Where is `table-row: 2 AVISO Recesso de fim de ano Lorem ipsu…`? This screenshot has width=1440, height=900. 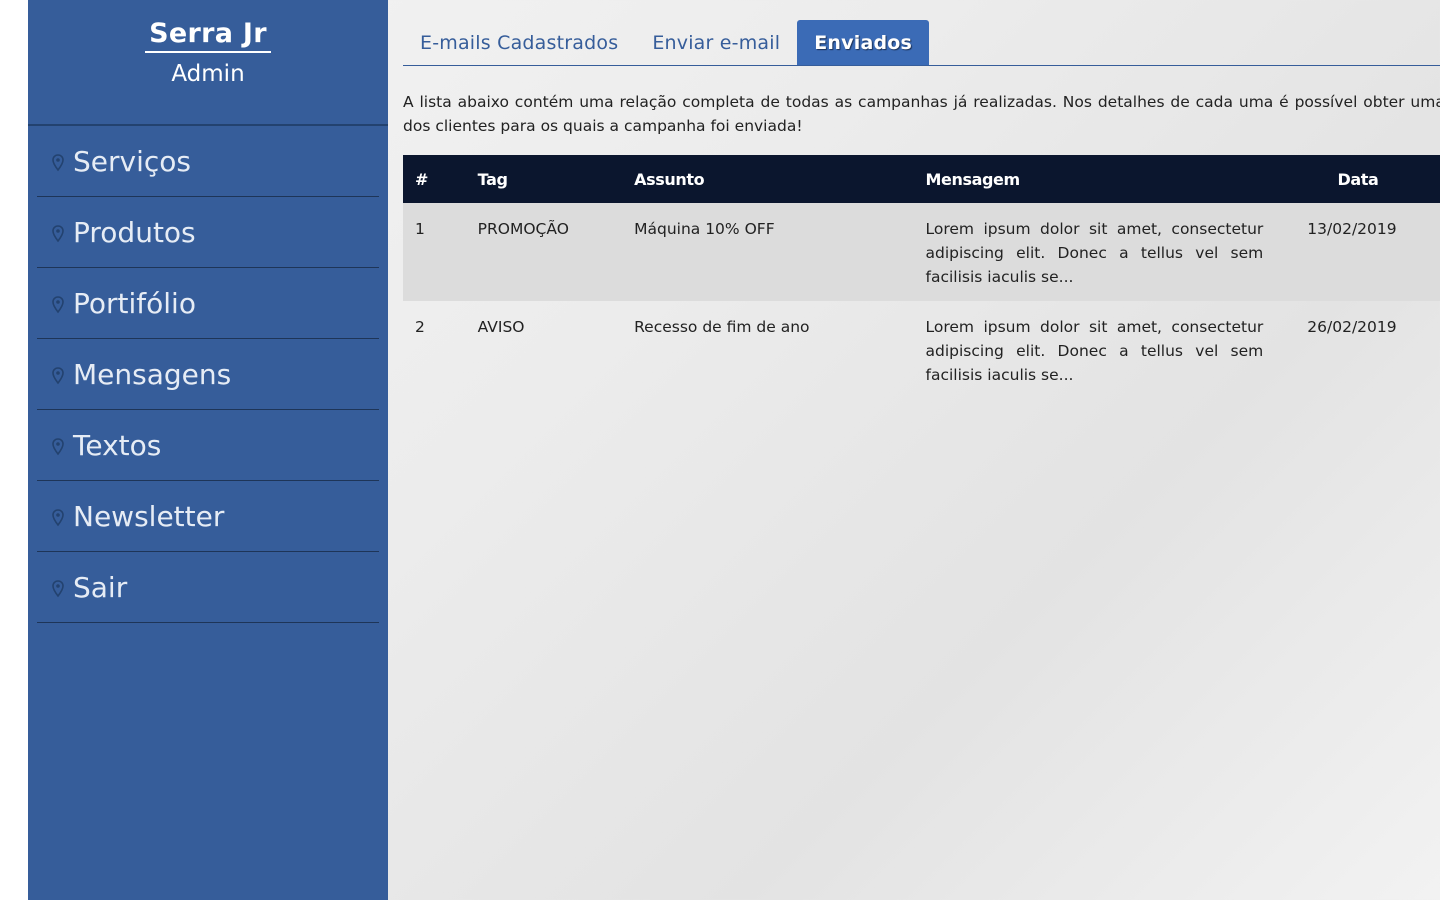
table-row: 2 AVISO Recesso de fim de ano Lorem ipsu… is located at coordinates (921, 350).